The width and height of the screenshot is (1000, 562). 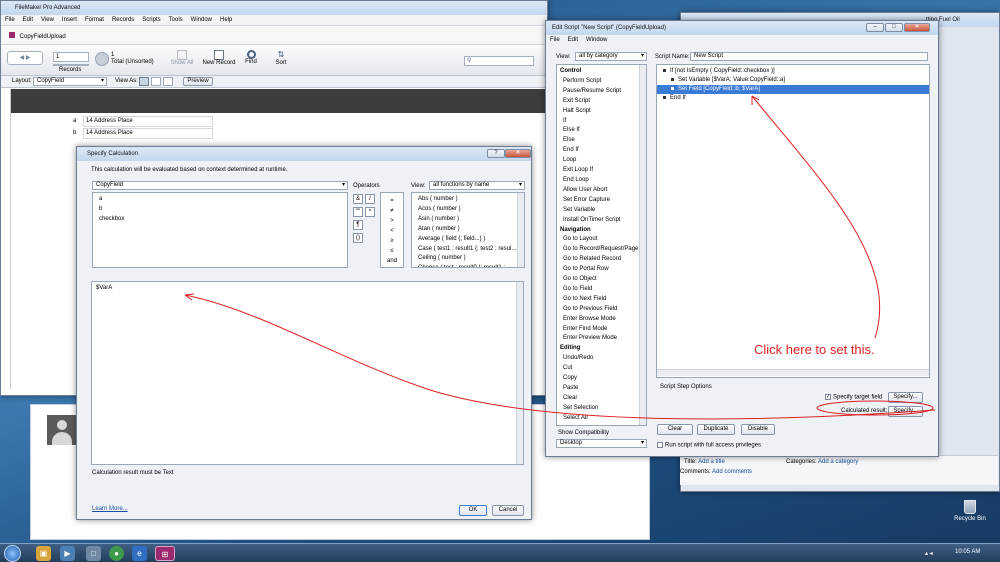 What do you see at coordinates (967, 552) in the screenshot?
I see `taskbar-clock: 10:05 AM` at bounding box center [967, 552].